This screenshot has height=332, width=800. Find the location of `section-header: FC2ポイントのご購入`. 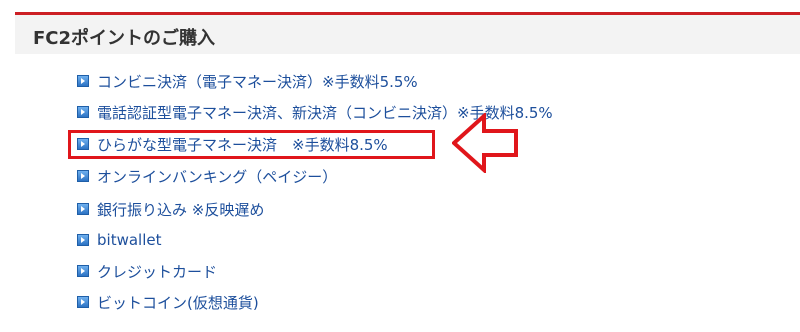

section-header: FC2ポイントのご購入 is located at coordinates (407, 33).